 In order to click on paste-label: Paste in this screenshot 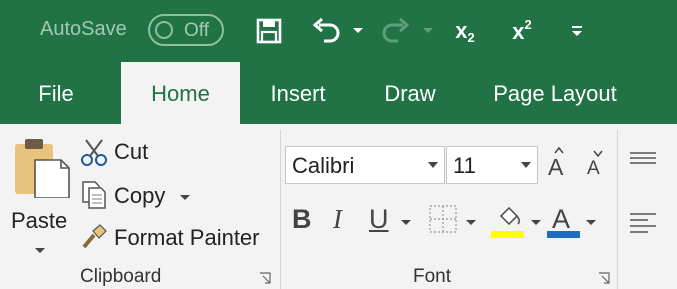, I will do `click(39, 220)`.